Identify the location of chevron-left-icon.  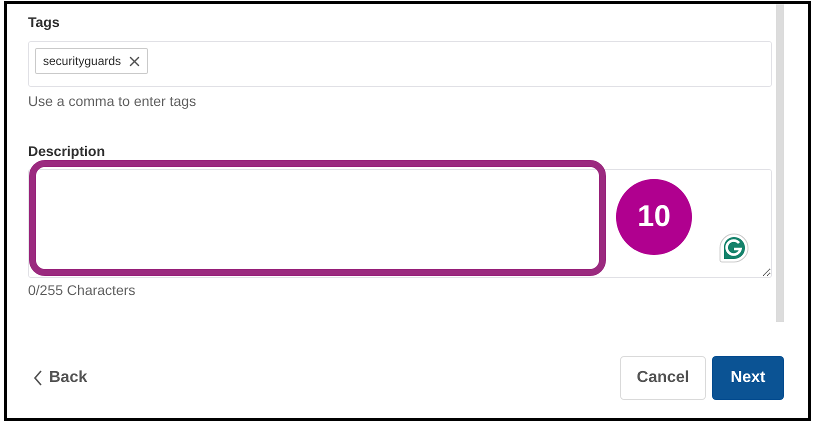
(38, 378).